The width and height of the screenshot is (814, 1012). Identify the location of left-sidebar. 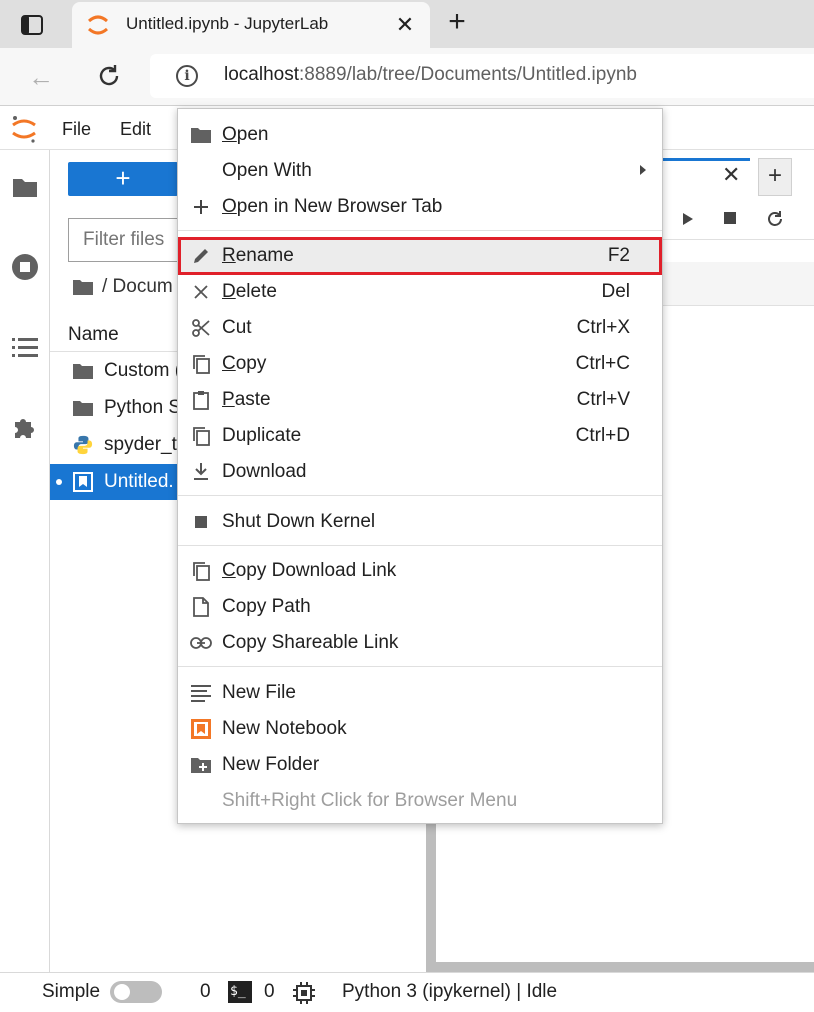
(25, 561).